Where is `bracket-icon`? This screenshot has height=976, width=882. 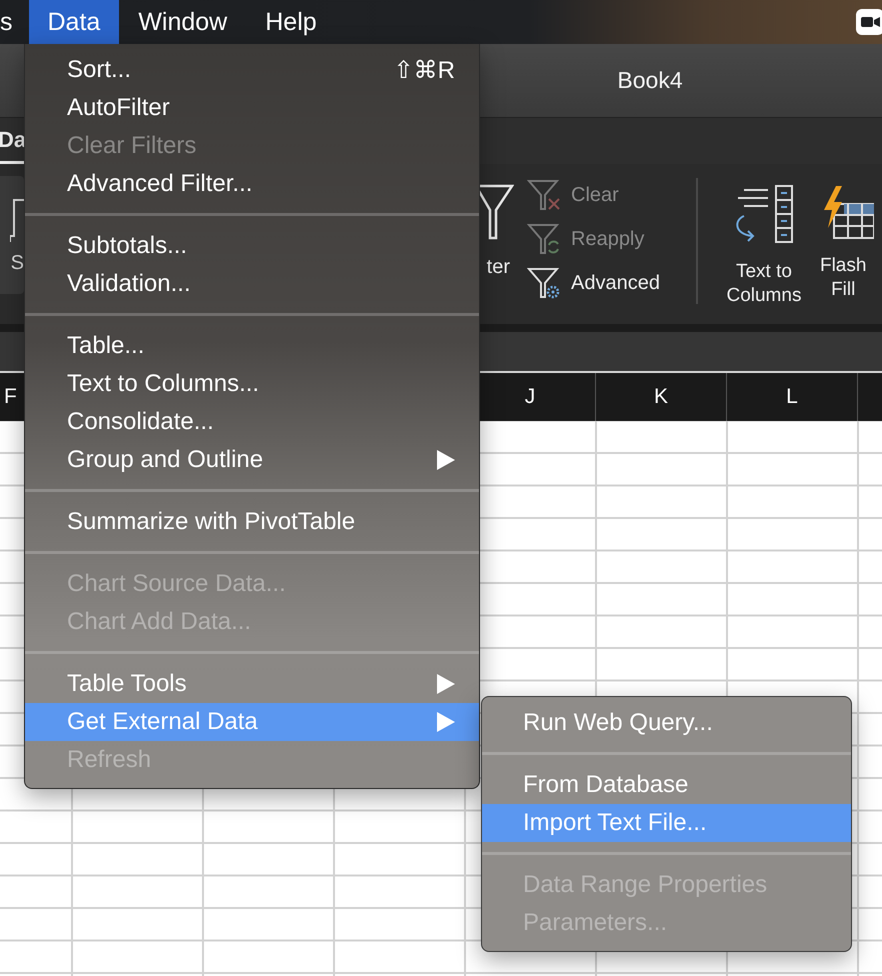
bracket-icon is located at coordinates (17, 219).